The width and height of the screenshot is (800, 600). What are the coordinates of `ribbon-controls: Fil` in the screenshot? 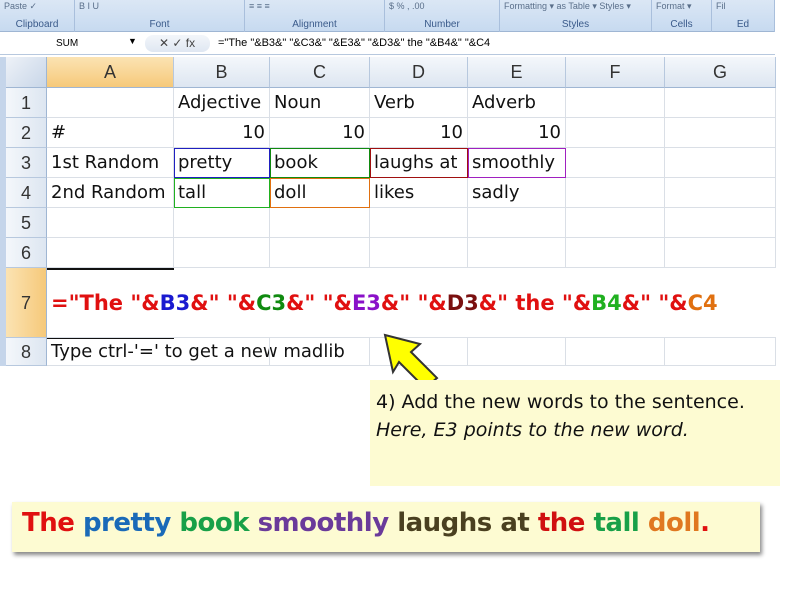 It's located at (743, 6).